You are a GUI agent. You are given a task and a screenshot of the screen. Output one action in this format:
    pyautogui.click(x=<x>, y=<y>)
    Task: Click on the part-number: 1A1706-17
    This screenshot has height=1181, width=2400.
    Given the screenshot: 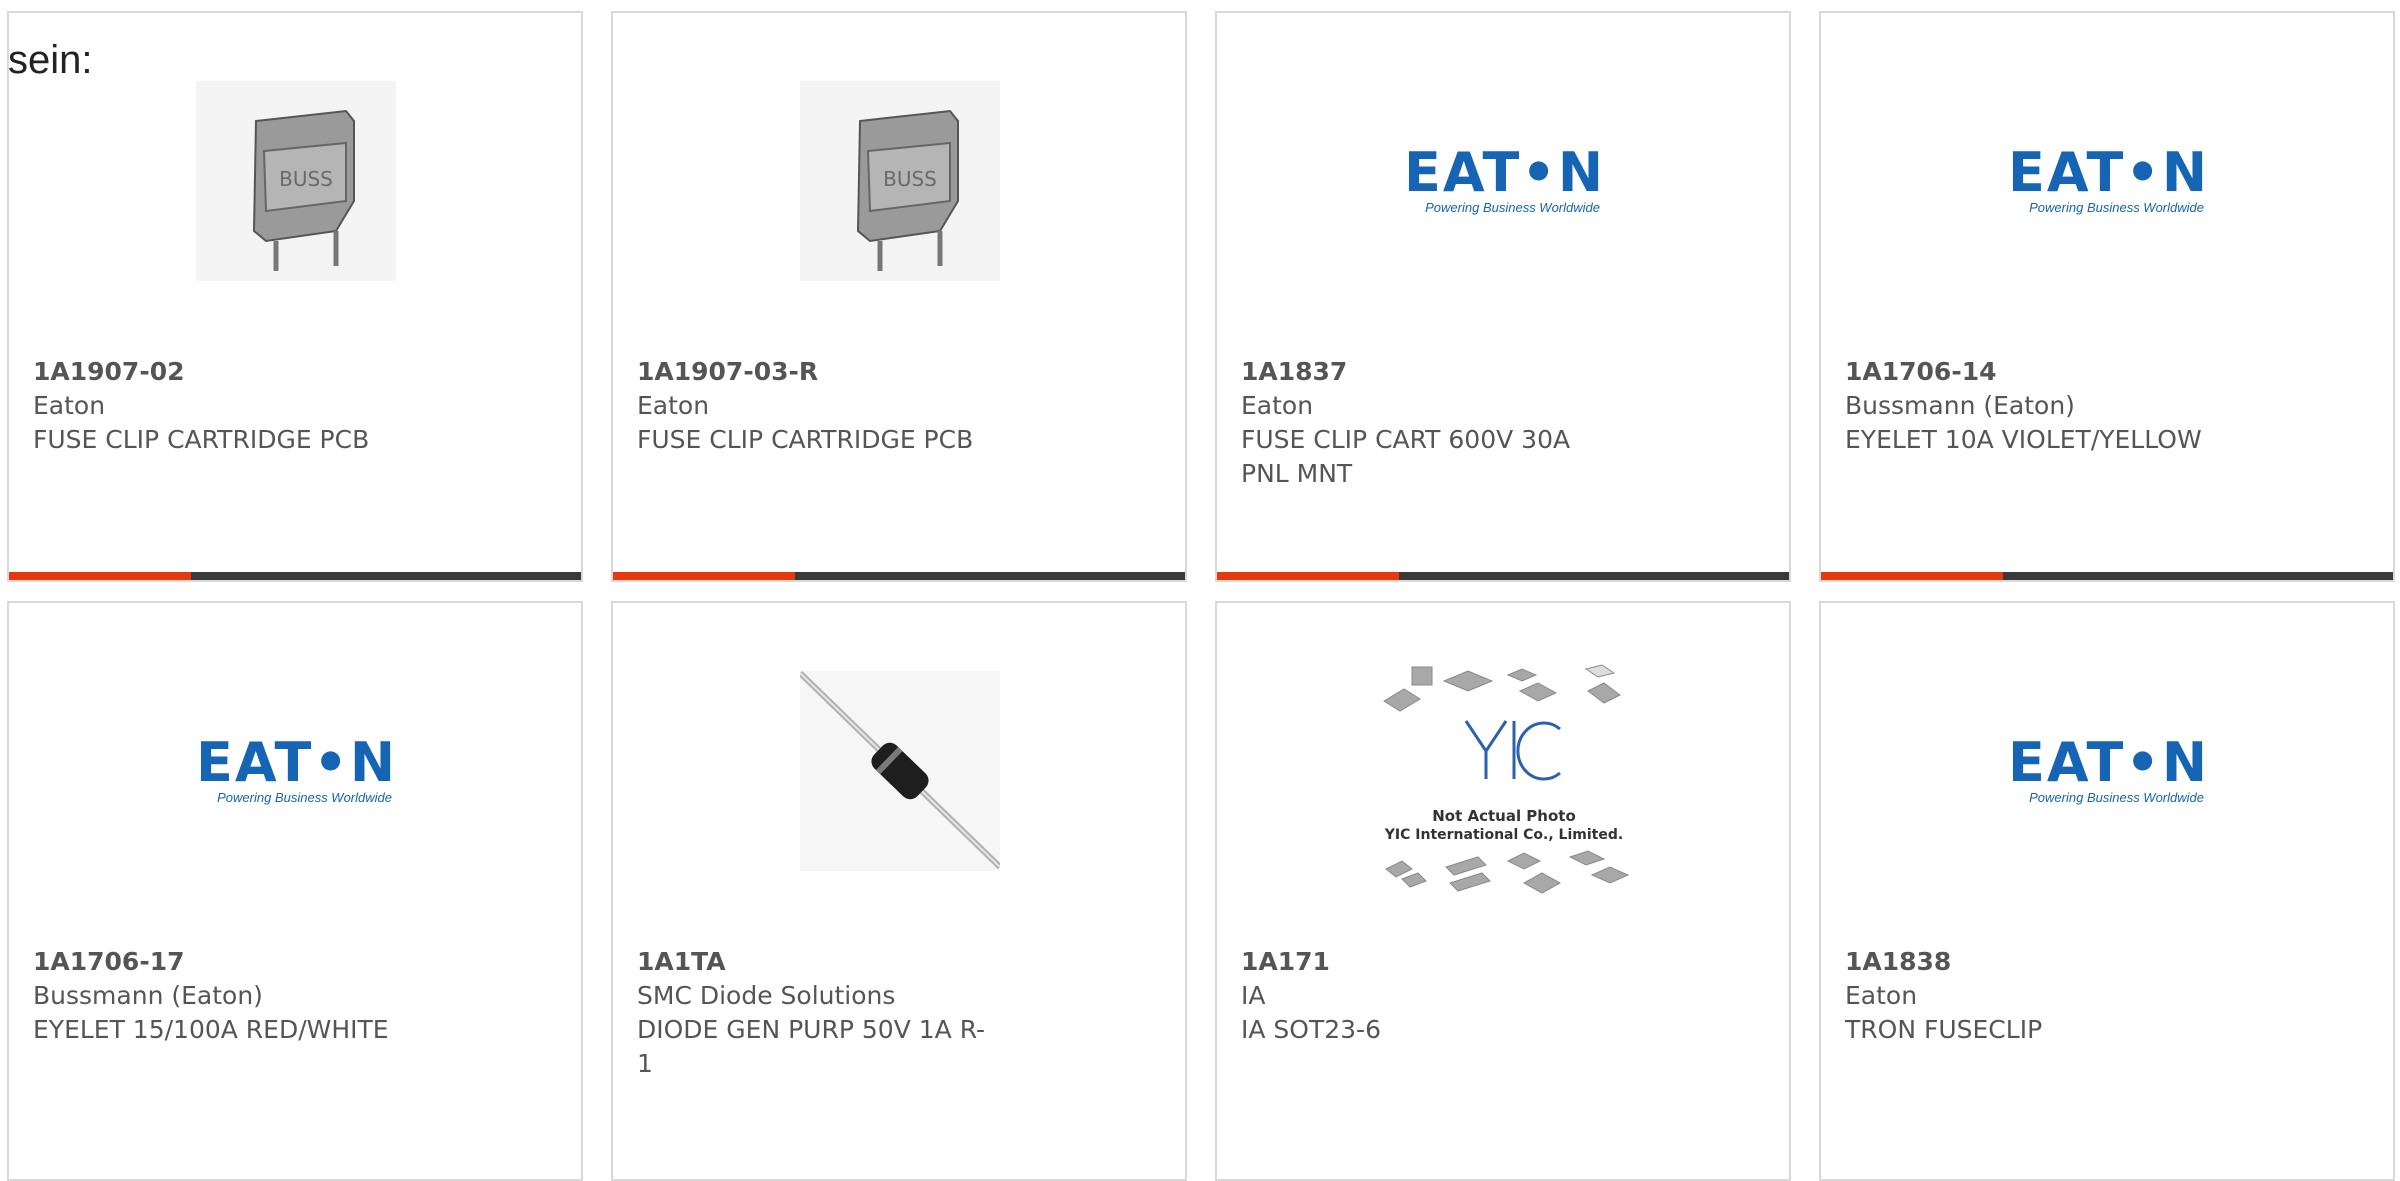 What is the action you would take?
    pyautogui.click(x=297, y=962)
    